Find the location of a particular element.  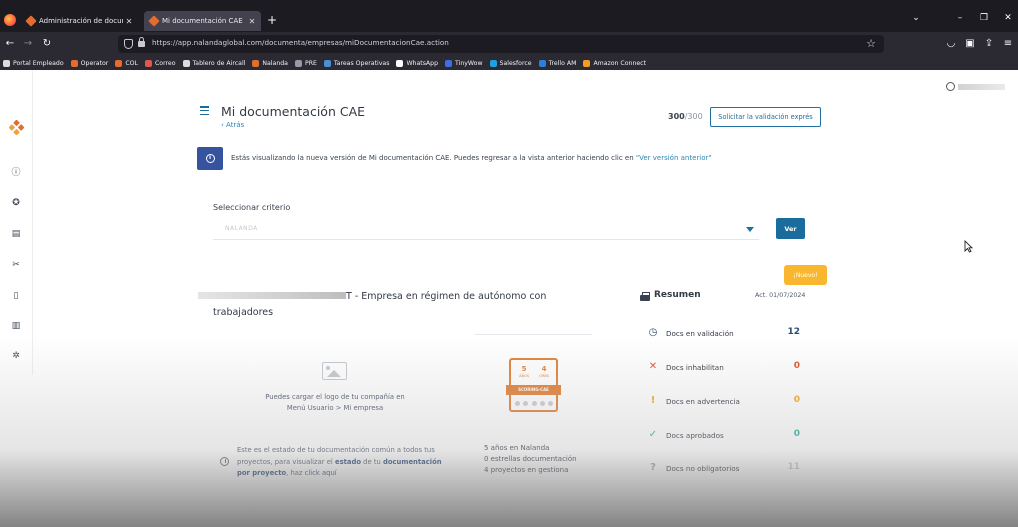

window-close-icon: ✕ is located at coordinates (1008, 18).